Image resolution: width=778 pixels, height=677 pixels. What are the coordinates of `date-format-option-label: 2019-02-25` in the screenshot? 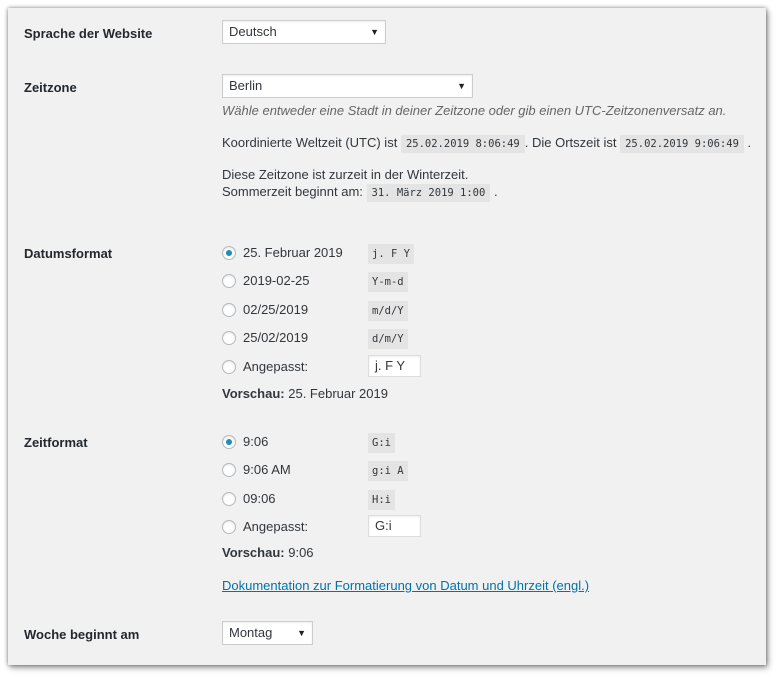 It's located at (276, 280).